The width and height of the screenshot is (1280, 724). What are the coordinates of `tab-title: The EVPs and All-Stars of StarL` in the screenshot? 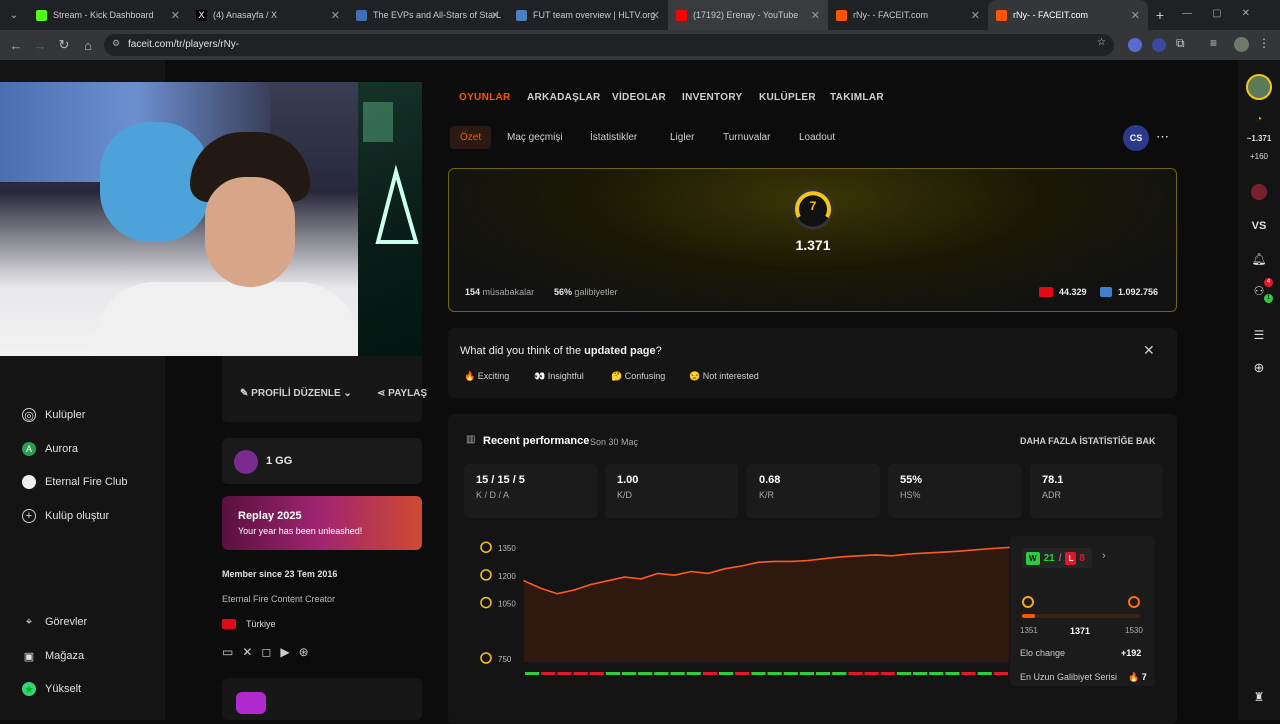 It's located at (437, 15).